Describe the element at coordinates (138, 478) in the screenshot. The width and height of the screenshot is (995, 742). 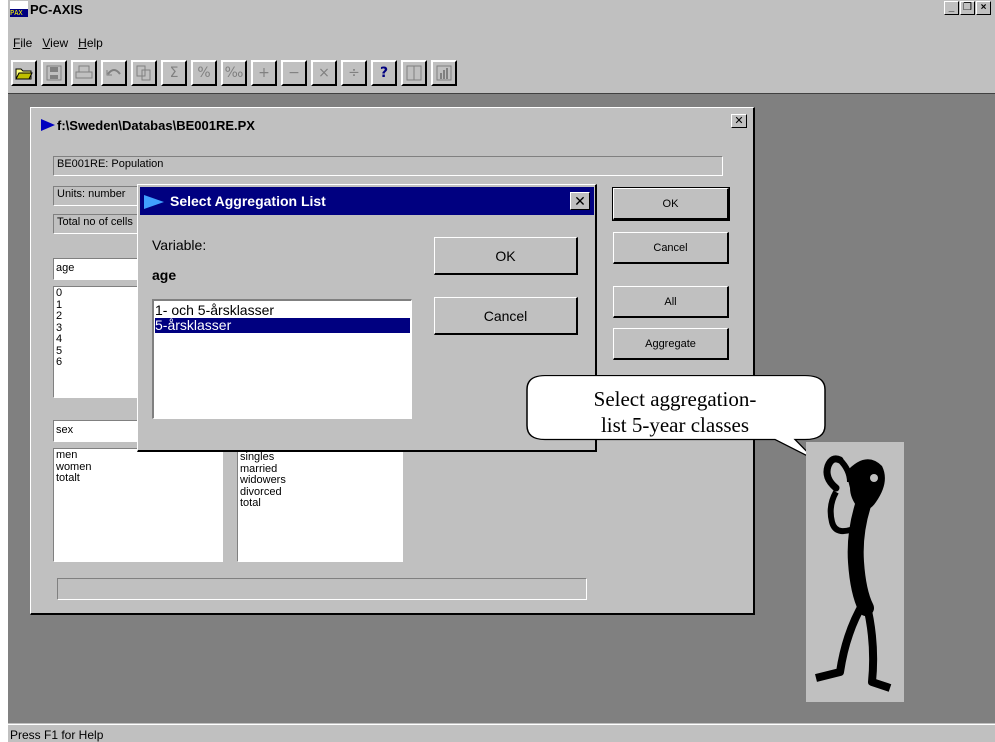
I see `list-item: totalt` at that location.